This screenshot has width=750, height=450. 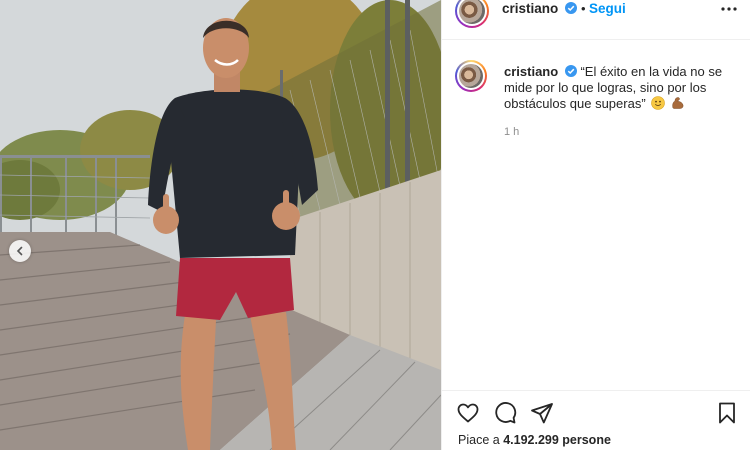 What do you see at coordinates (531, 71) in the screenshot?
I see `caption-username: cristiano` at bounding box center [531, 71].